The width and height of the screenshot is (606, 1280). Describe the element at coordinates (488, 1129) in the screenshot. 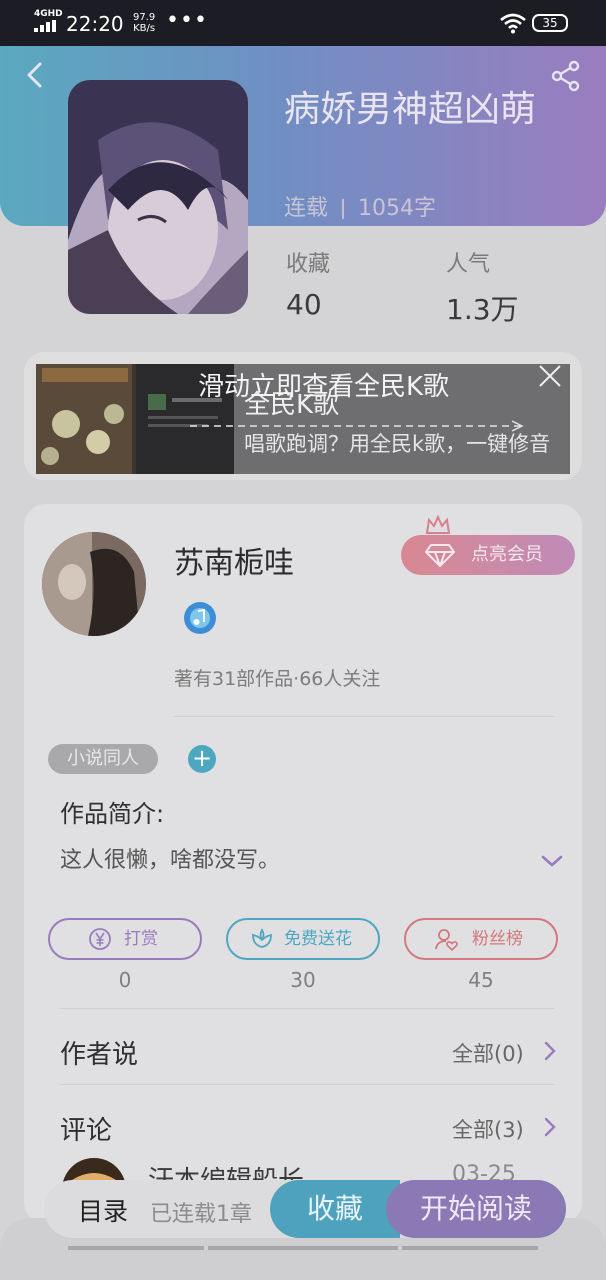

I see `comments-all-link: 全部(3)` at that location.